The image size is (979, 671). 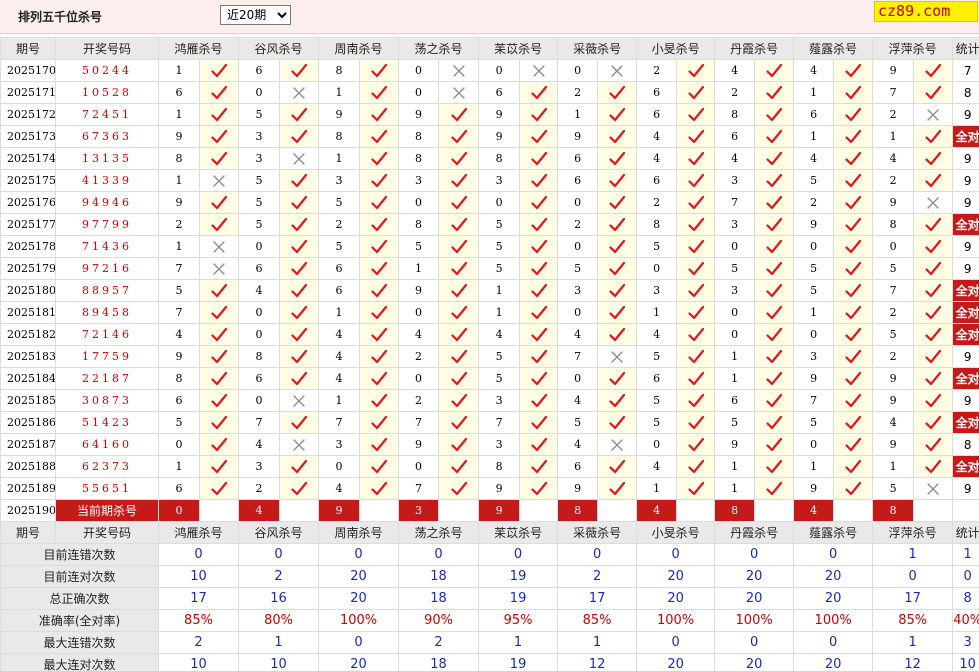 I want to click on draw-number: 72451, so click(x=107, y=114).